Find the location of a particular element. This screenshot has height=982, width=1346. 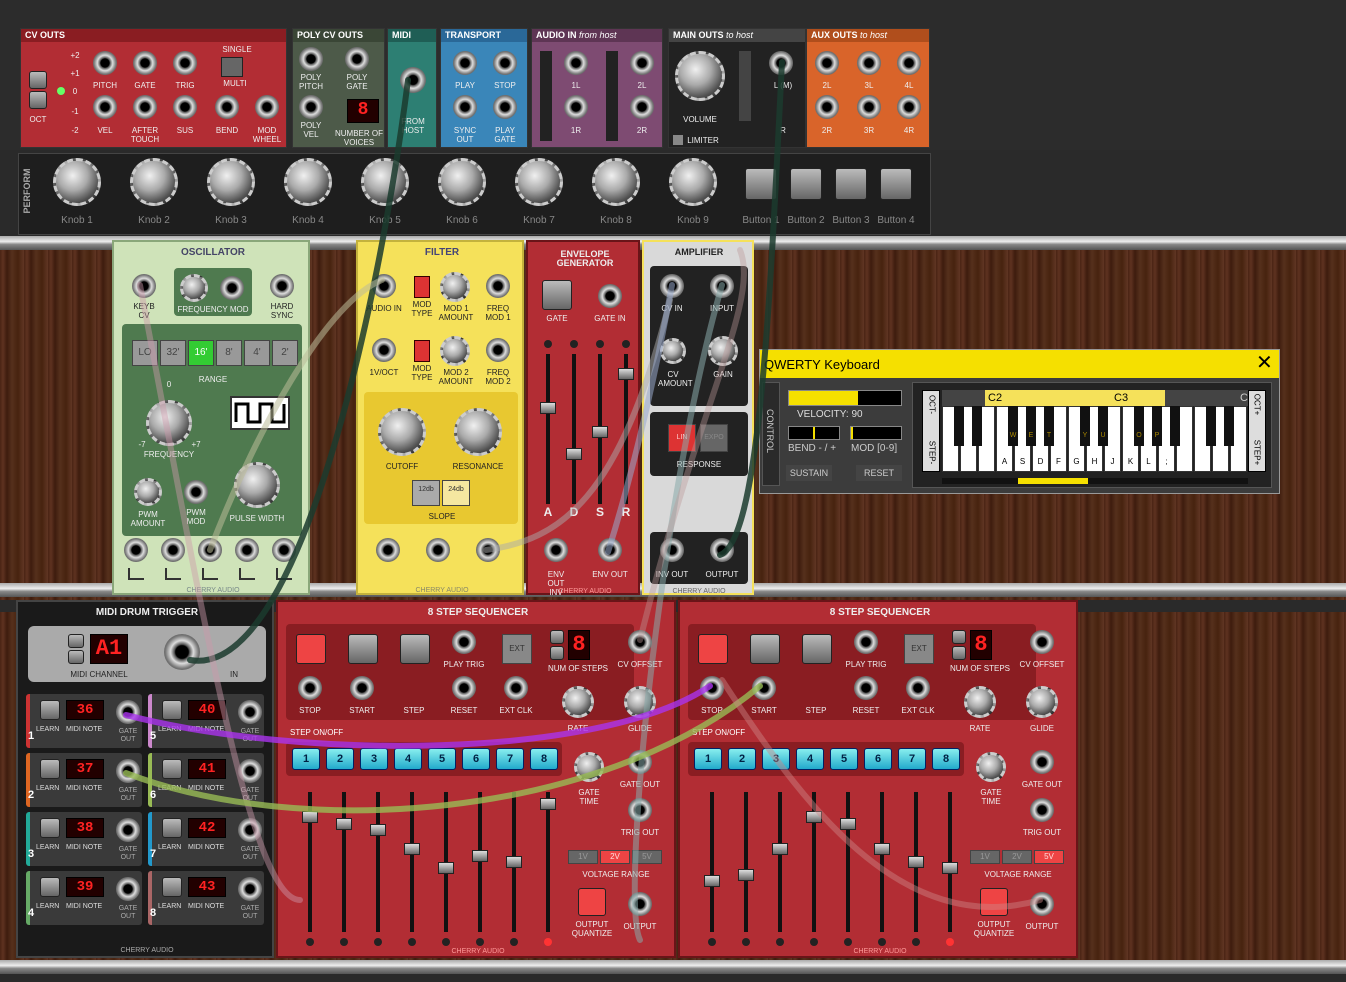

voltage-range-button: 5V is located at coordinates (647, 857).